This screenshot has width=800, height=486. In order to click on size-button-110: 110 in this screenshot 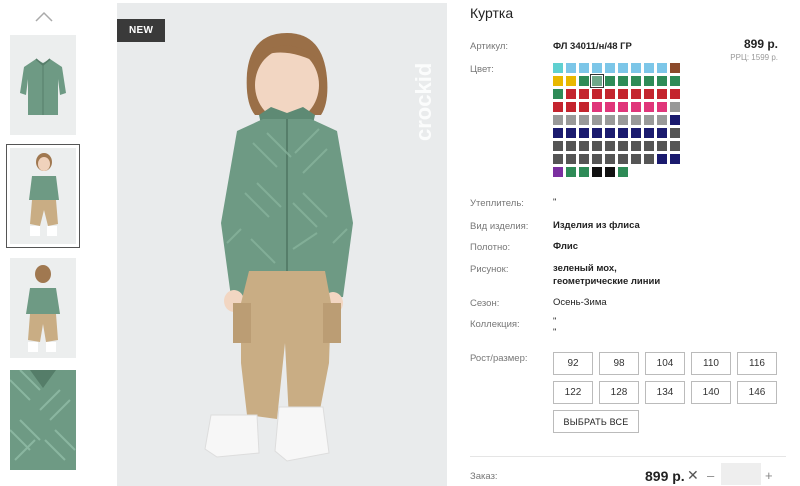, I will do `click(711, 363)`.